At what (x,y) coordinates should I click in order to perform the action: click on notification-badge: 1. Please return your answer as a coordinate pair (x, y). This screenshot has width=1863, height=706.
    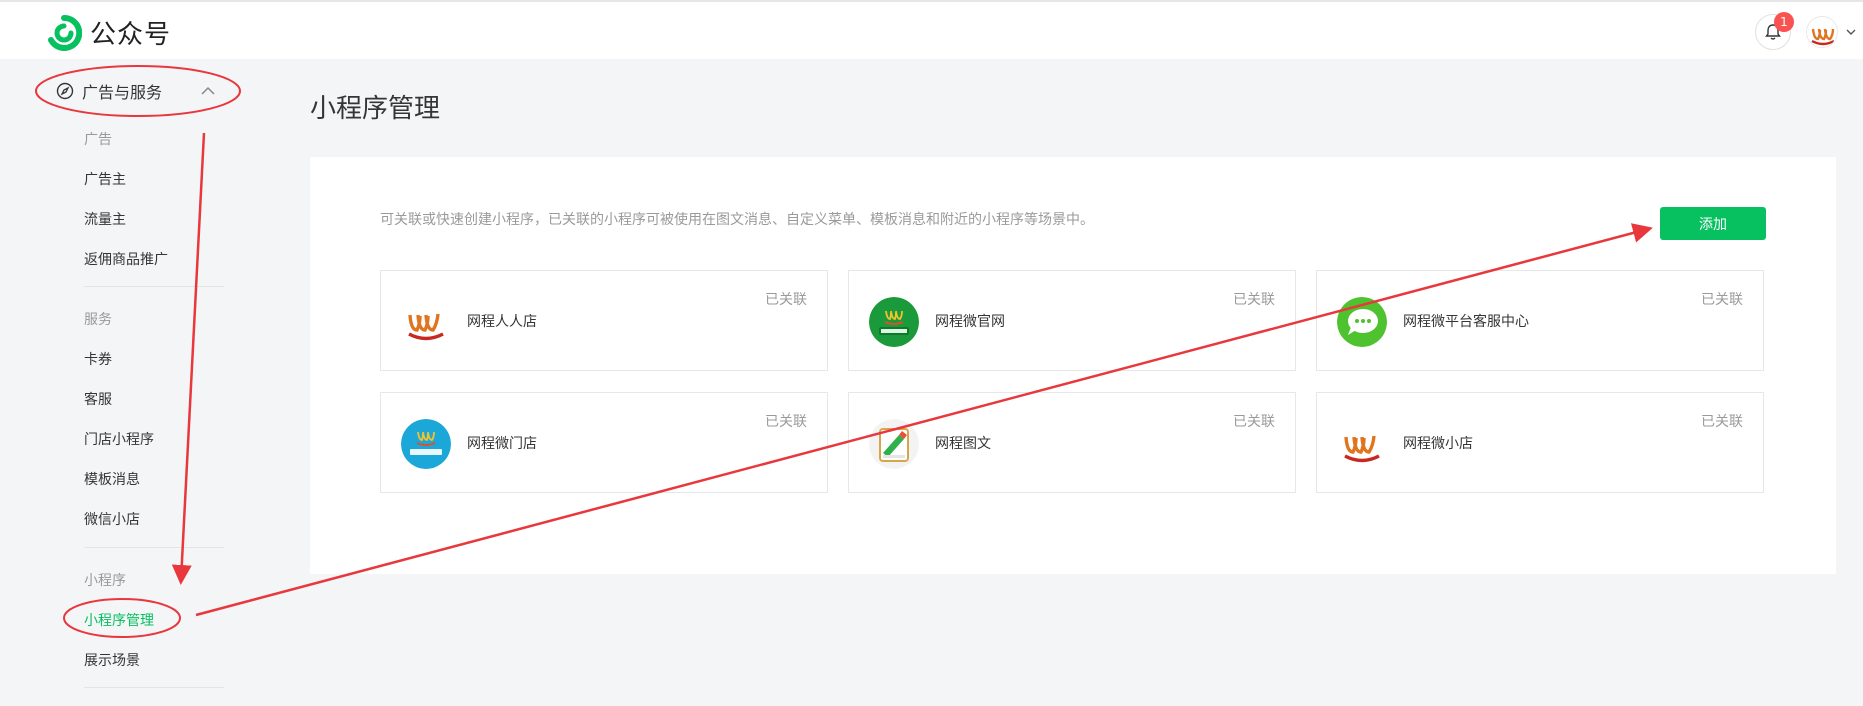
    Looking at the image, I should click on (1784, 22).